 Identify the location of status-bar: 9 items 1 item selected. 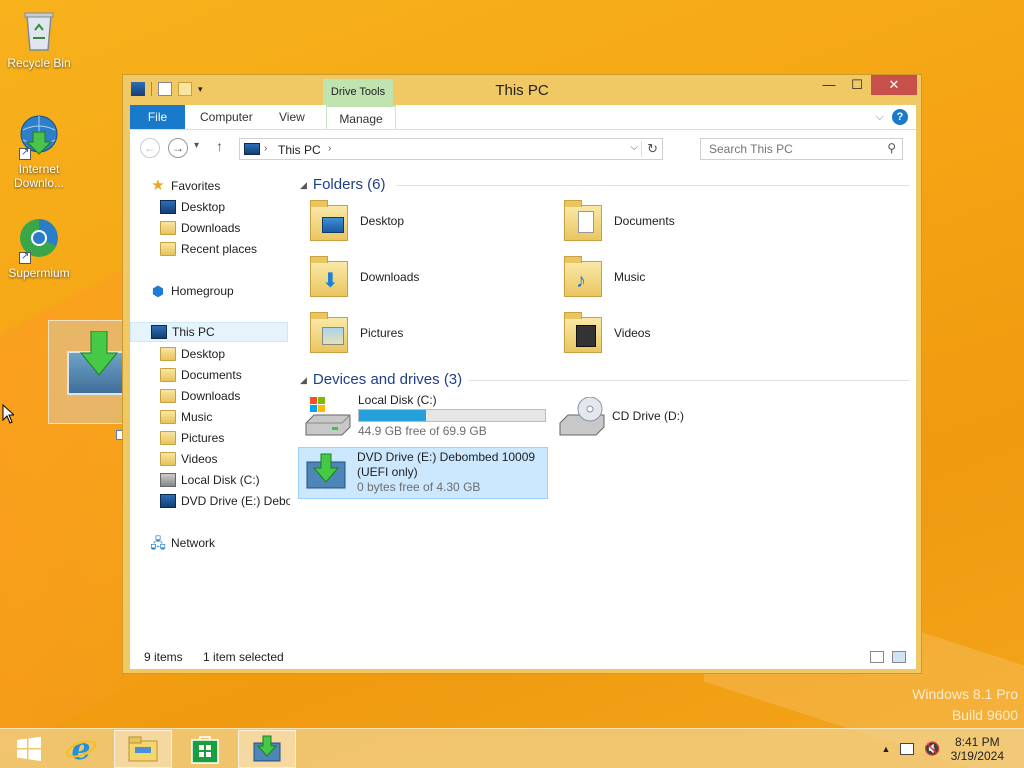
(523, 657).